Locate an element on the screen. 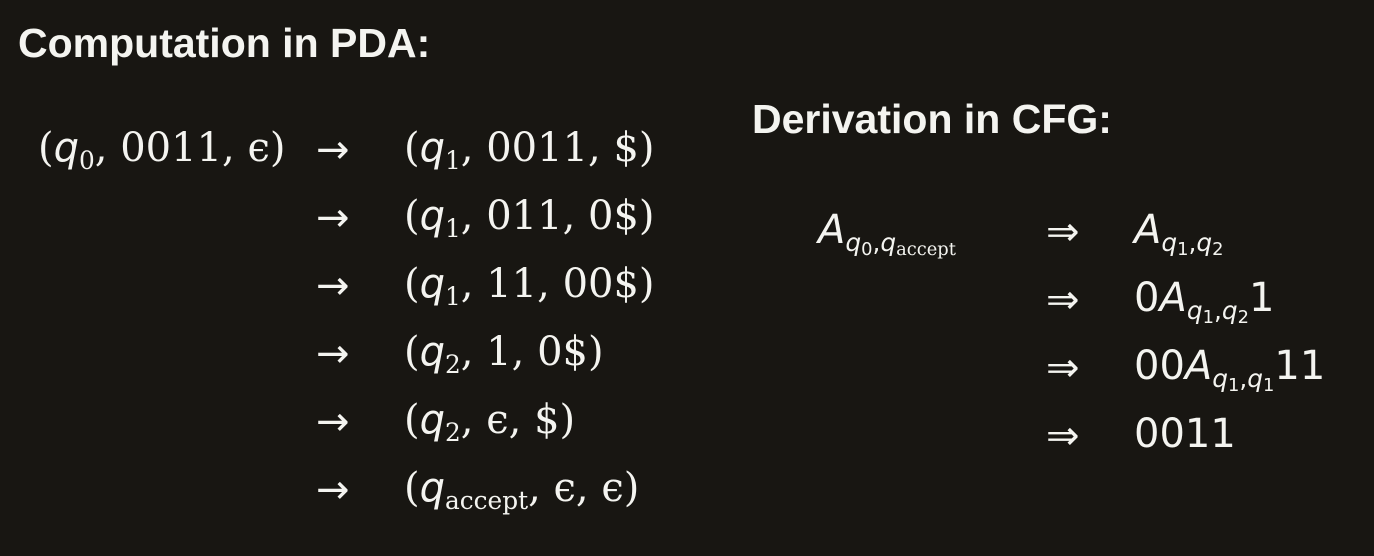  terminal-suffix: 1 is located at coordinates (1261, 298).